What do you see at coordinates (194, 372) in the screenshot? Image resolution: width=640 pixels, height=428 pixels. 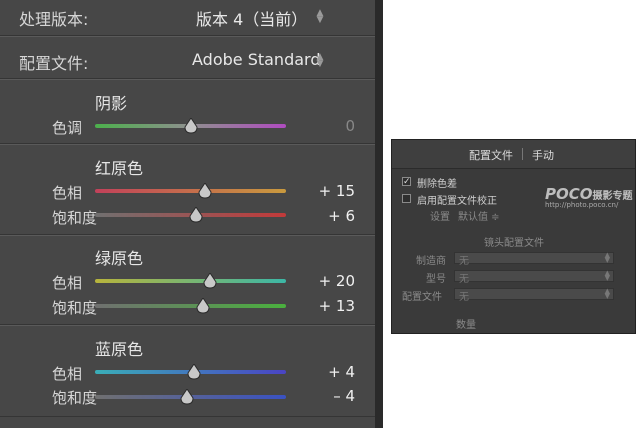 I see `blue-hue-slider-thumb` at bounding box center [194, 372].